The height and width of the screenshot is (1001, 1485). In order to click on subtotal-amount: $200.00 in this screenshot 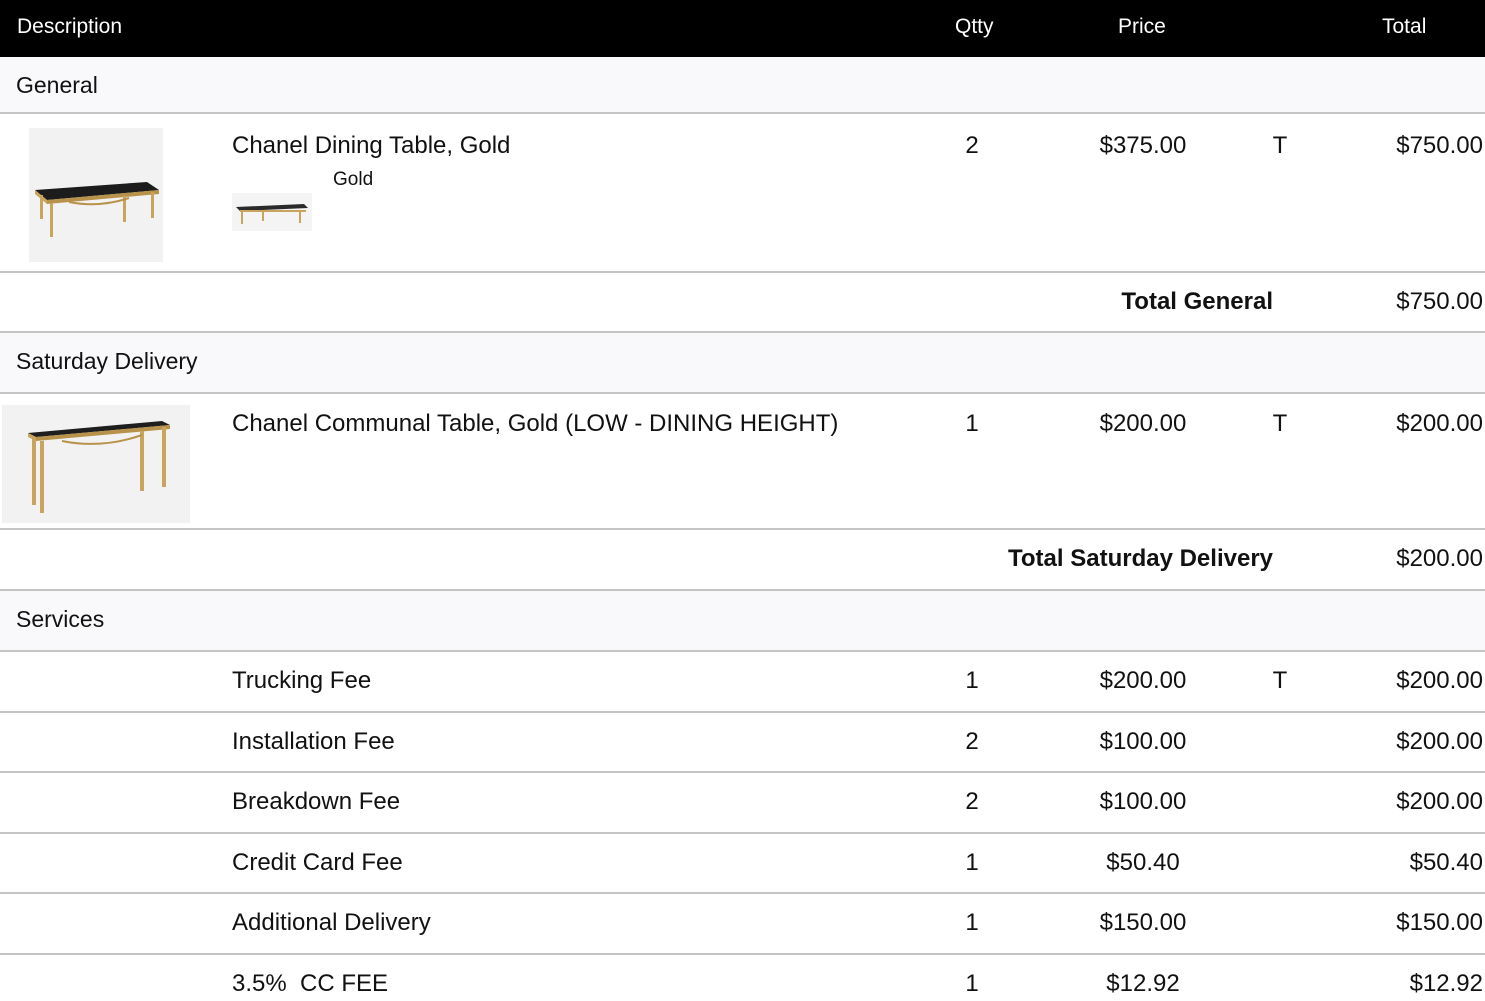, I will do `click(1439, 558)`.